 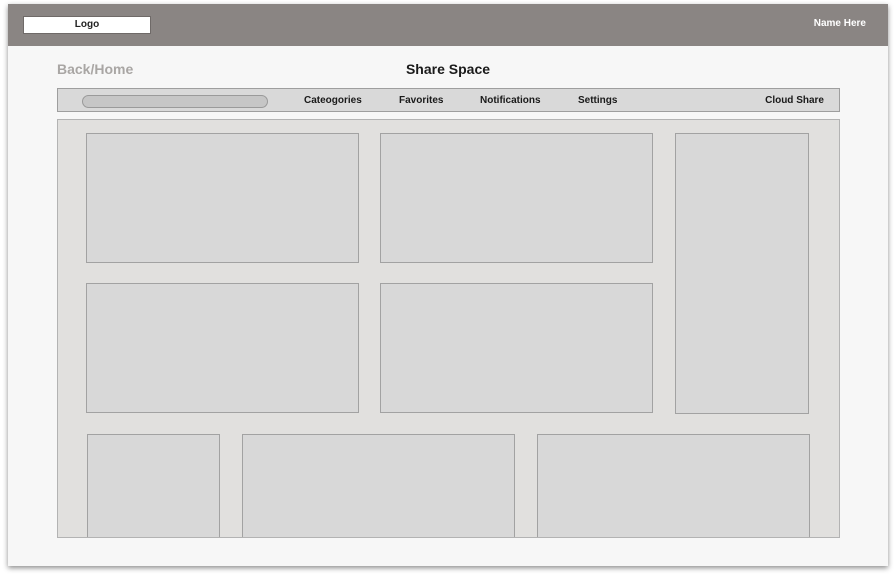 What do you see at coordinates (87, 25) in the screenshot?
I see `logo: Logo` at bounding box center [87, 25].